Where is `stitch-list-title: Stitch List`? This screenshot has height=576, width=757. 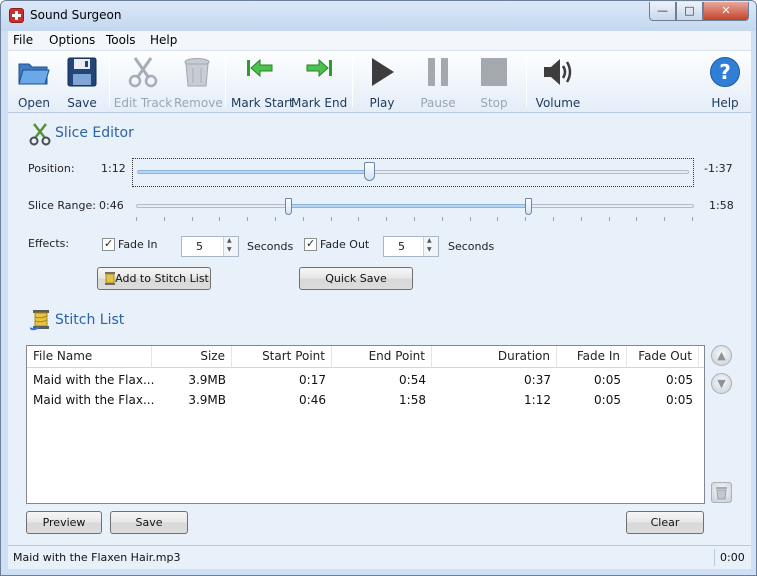 stitch-list-title: Stitch List is located at coordinates (90, 320).